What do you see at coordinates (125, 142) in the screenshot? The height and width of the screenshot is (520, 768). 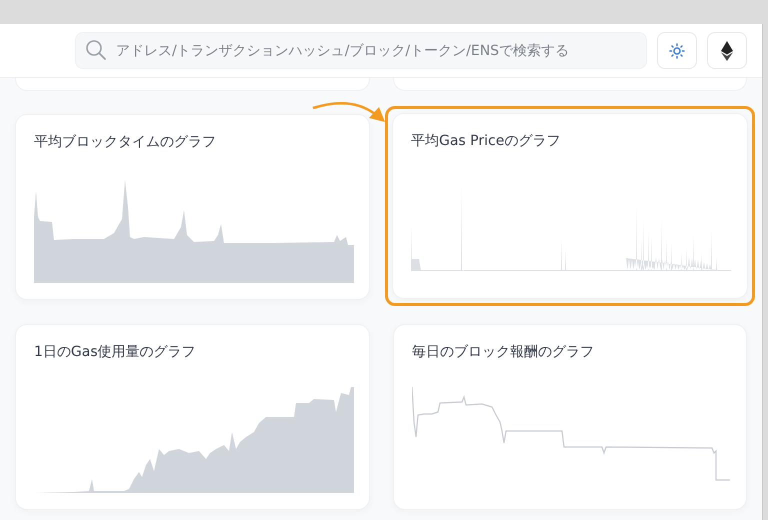 I see `chart-title: 平均ブロックタイムのグラフ` at bounding box center [125, 142].